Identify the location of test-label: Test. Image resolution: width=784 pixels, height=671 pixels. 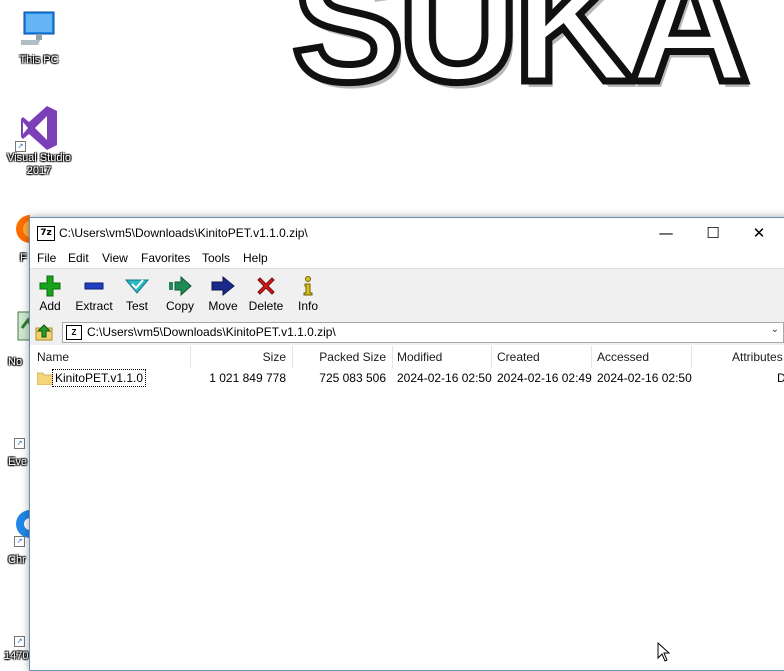
(136, 306).